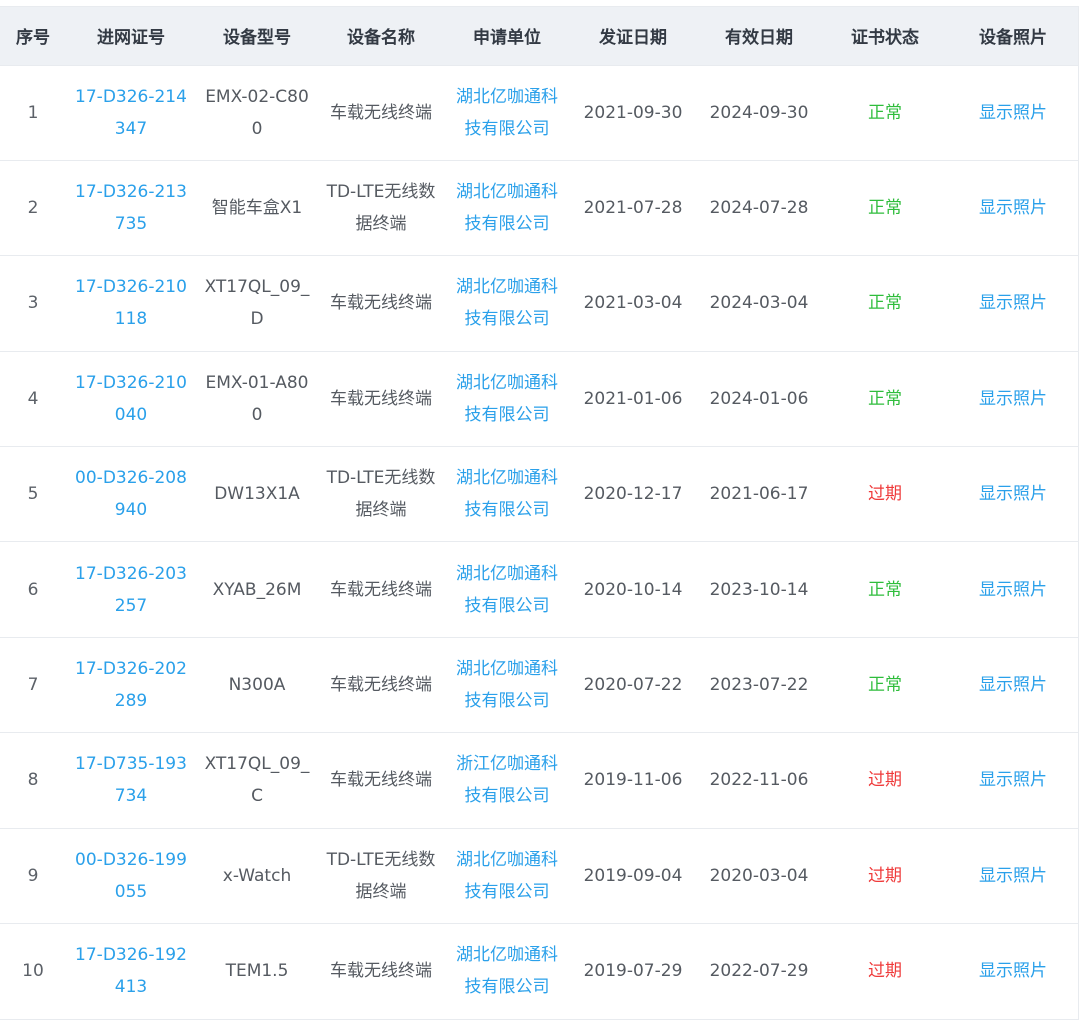  Describe the element at coordinates (131, 971) in the screenshot. I see `cert-number-link: 17-D326-192413` at that location.